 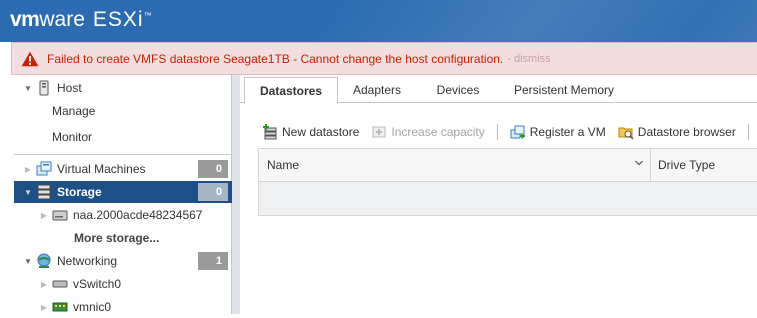 I want to click on storage-icon, so click(x=44, y=192).